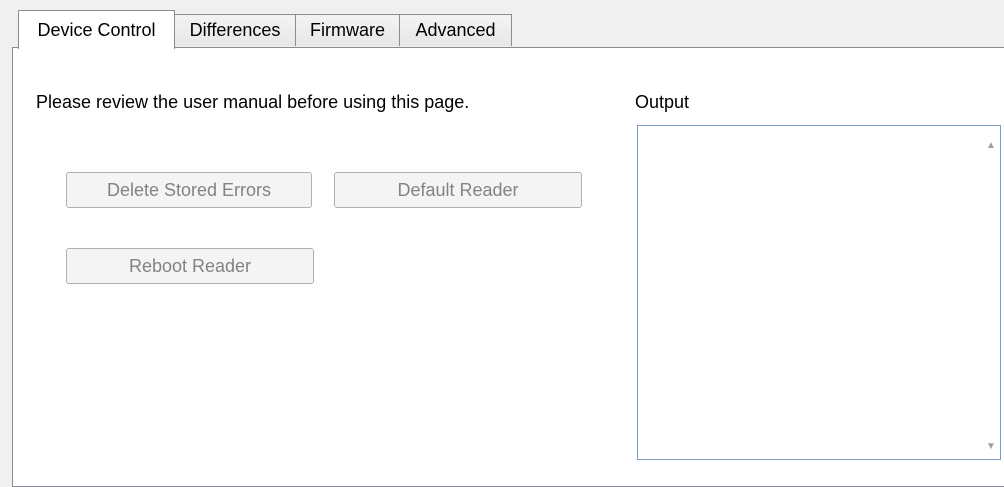  I want to click on tab-firmware: Firmware, so click(347, 30).